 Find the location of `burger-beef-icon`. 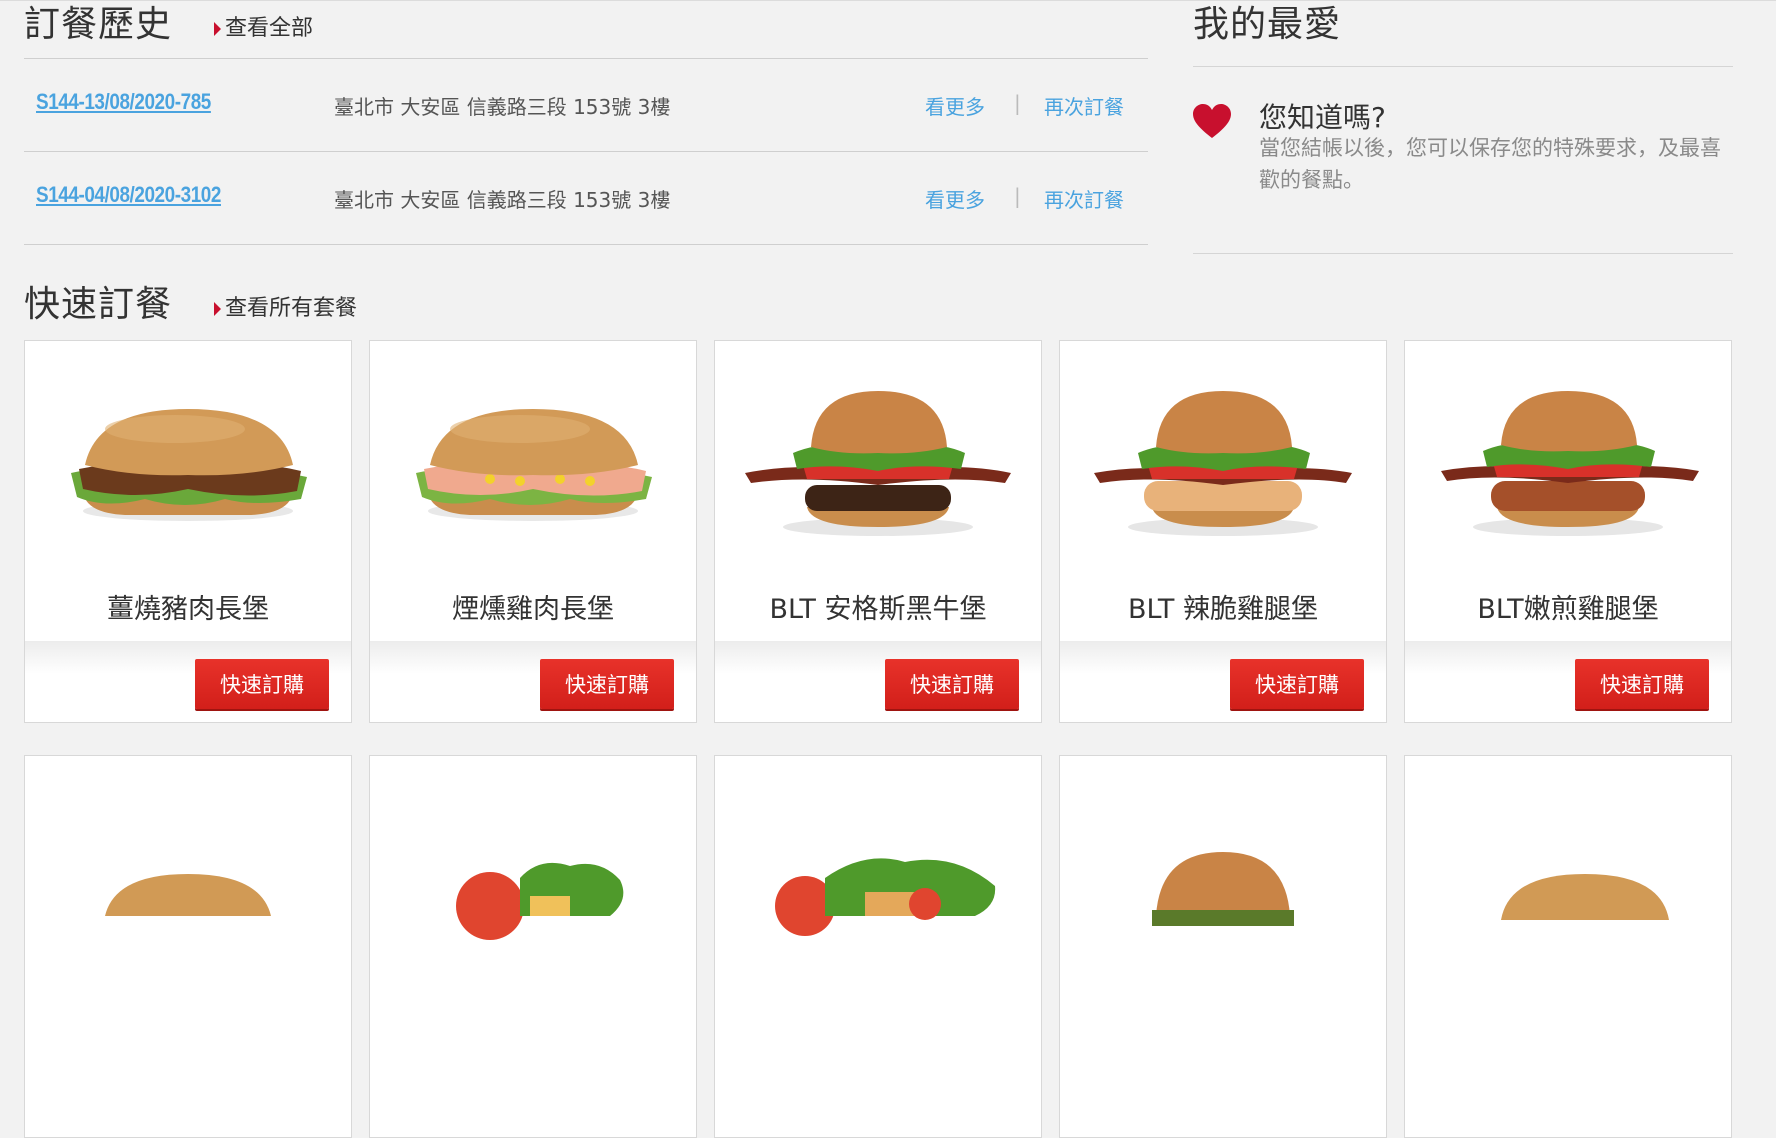

burger-beef-icon is located at coordinates (878, 463).